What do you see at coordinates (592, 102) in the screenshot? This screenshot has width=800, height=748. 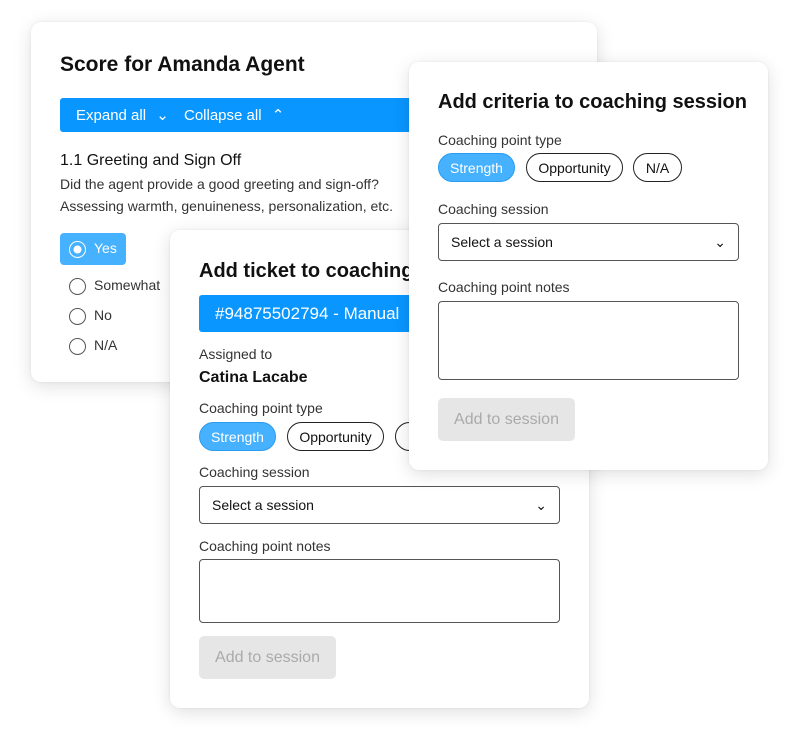 I see `criteria-card-title: Add criteria to coaching session` at bounding box center [592, 102].